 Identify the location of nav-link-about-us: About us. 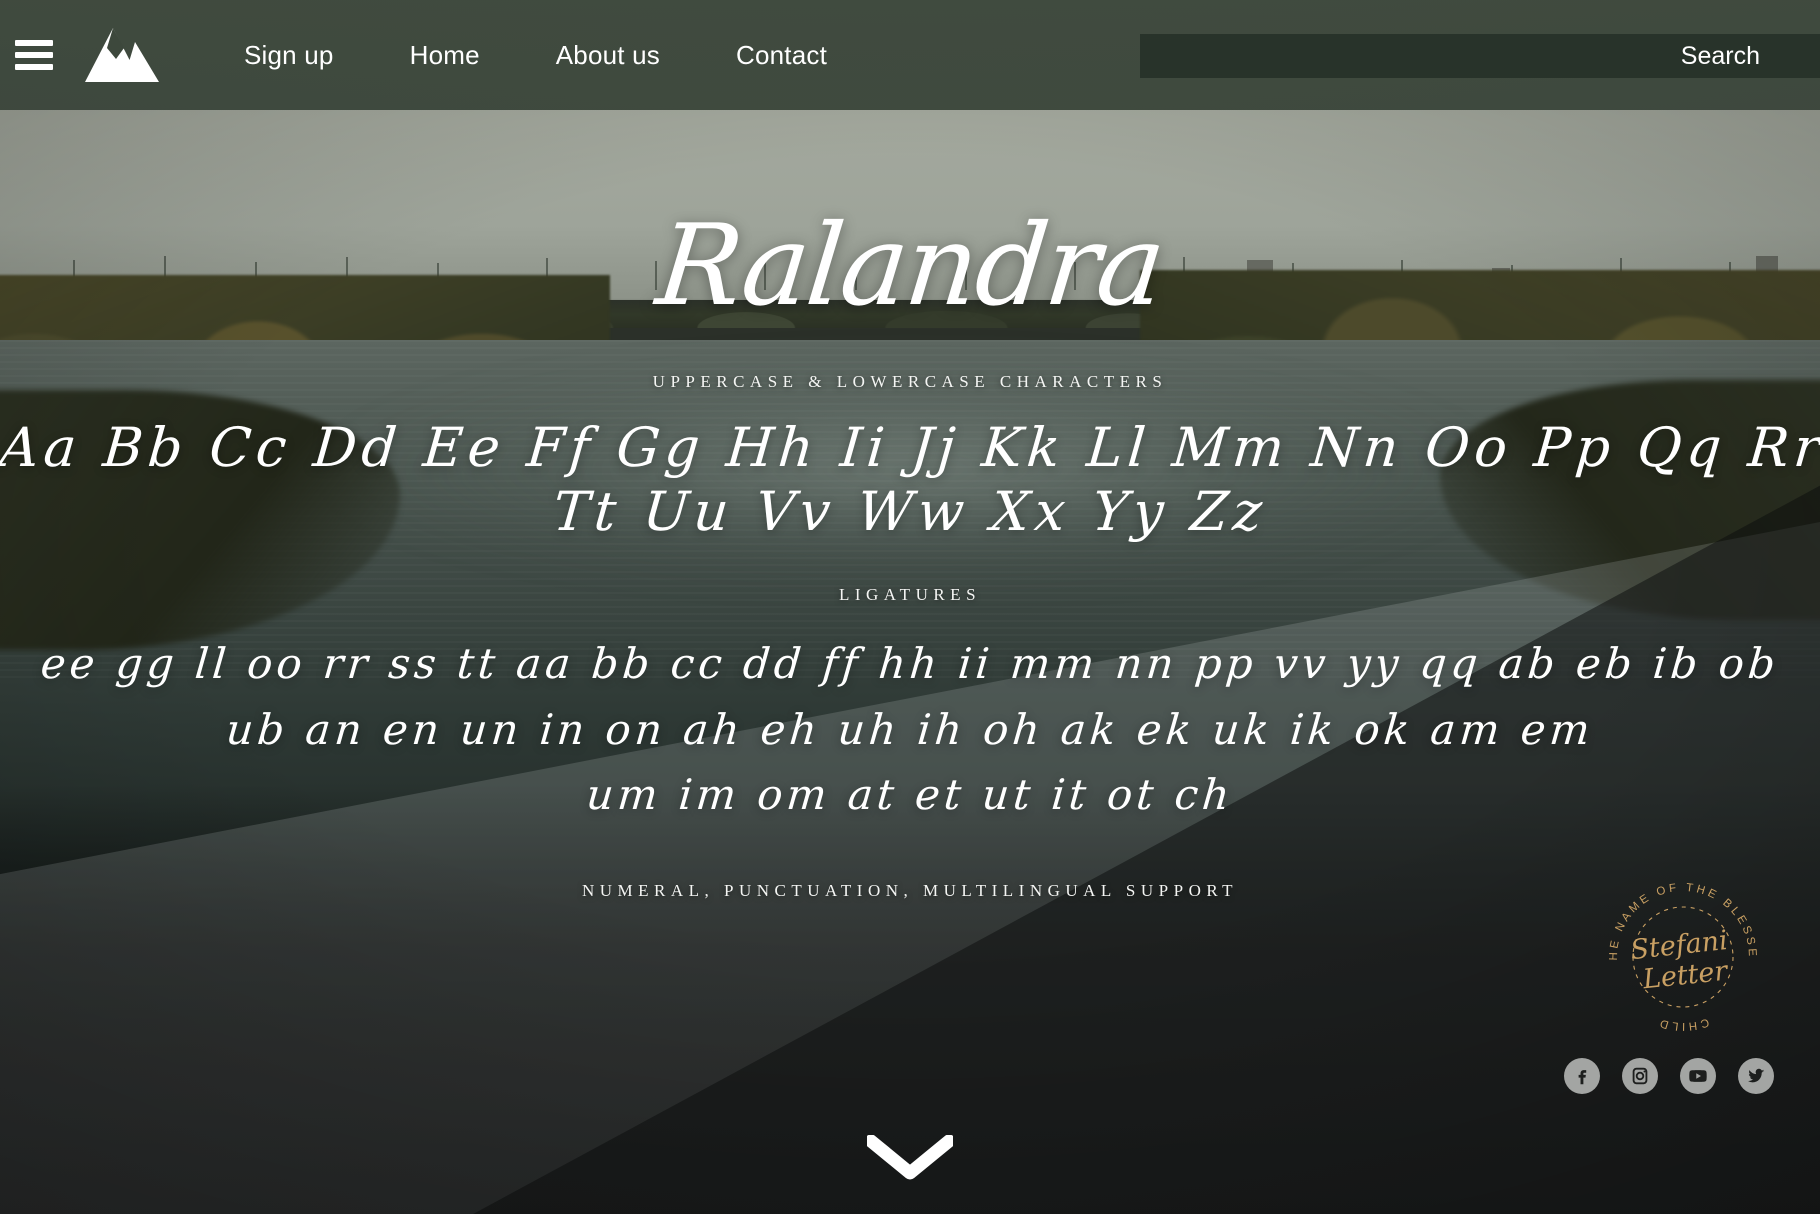
(608, 55).